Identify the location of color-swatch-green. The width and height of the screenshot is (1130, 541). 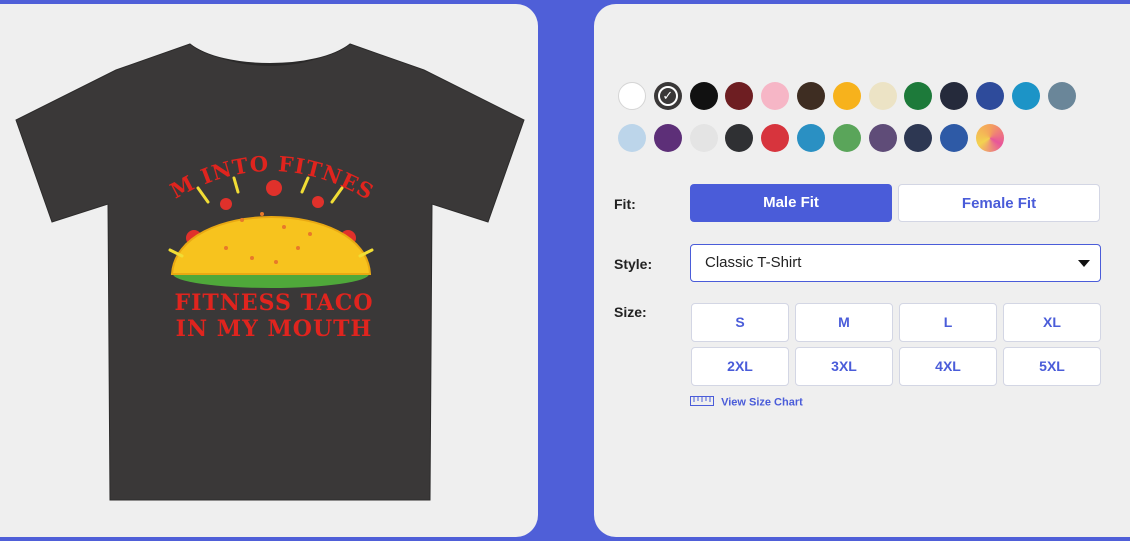
(846, 138).